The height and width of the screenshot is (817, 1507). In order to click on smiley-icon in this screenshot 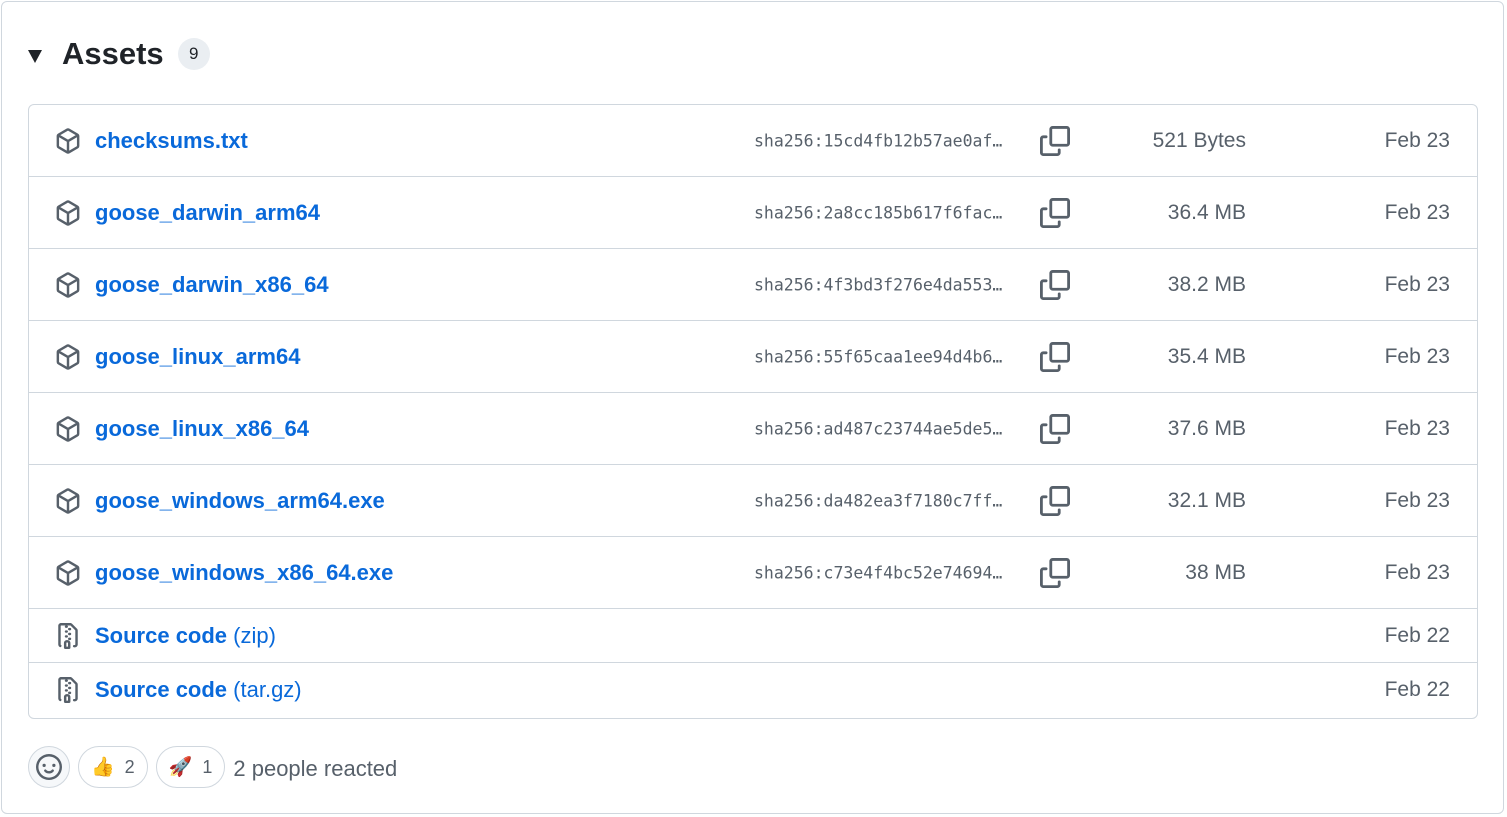, I will do `click(49, 767)`.